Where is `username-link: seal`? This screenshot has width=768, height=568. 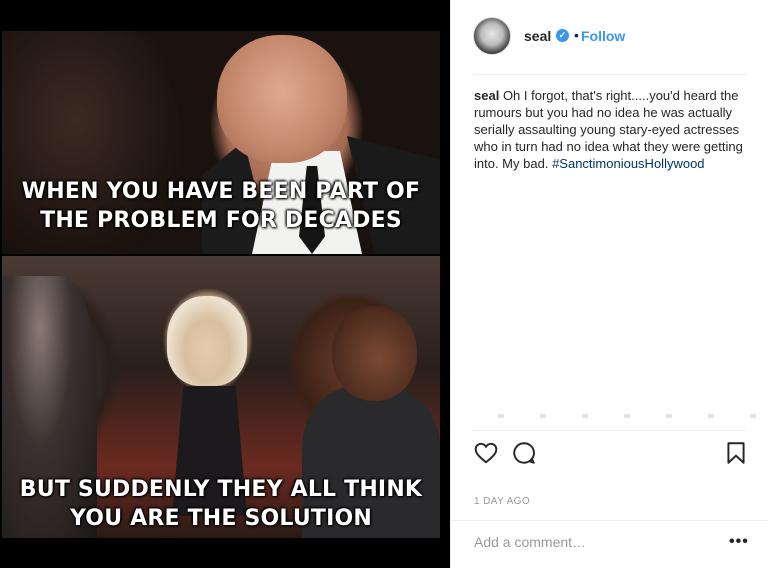 username-link: seal is located at coordinates (537, 36).